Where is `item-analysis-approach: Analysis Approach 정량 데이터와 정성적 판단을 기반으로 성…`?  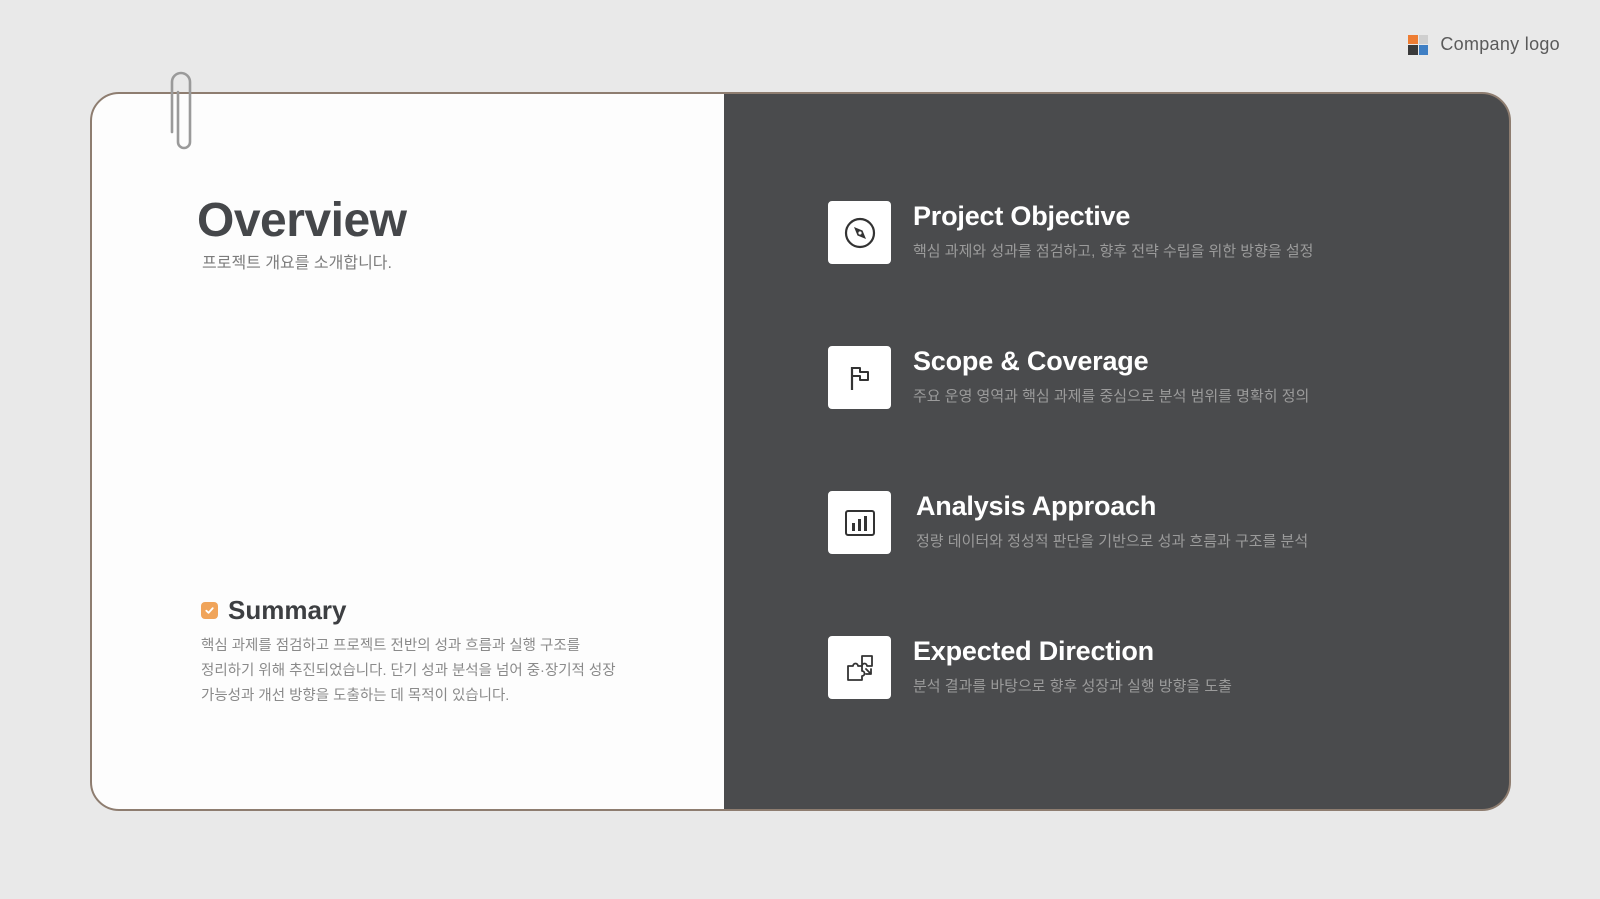
item-analysis-approach: Analysis Approach 정량 데이터와 정성적 판단을 기반으로 성… is located at coordinates (1068, 522).